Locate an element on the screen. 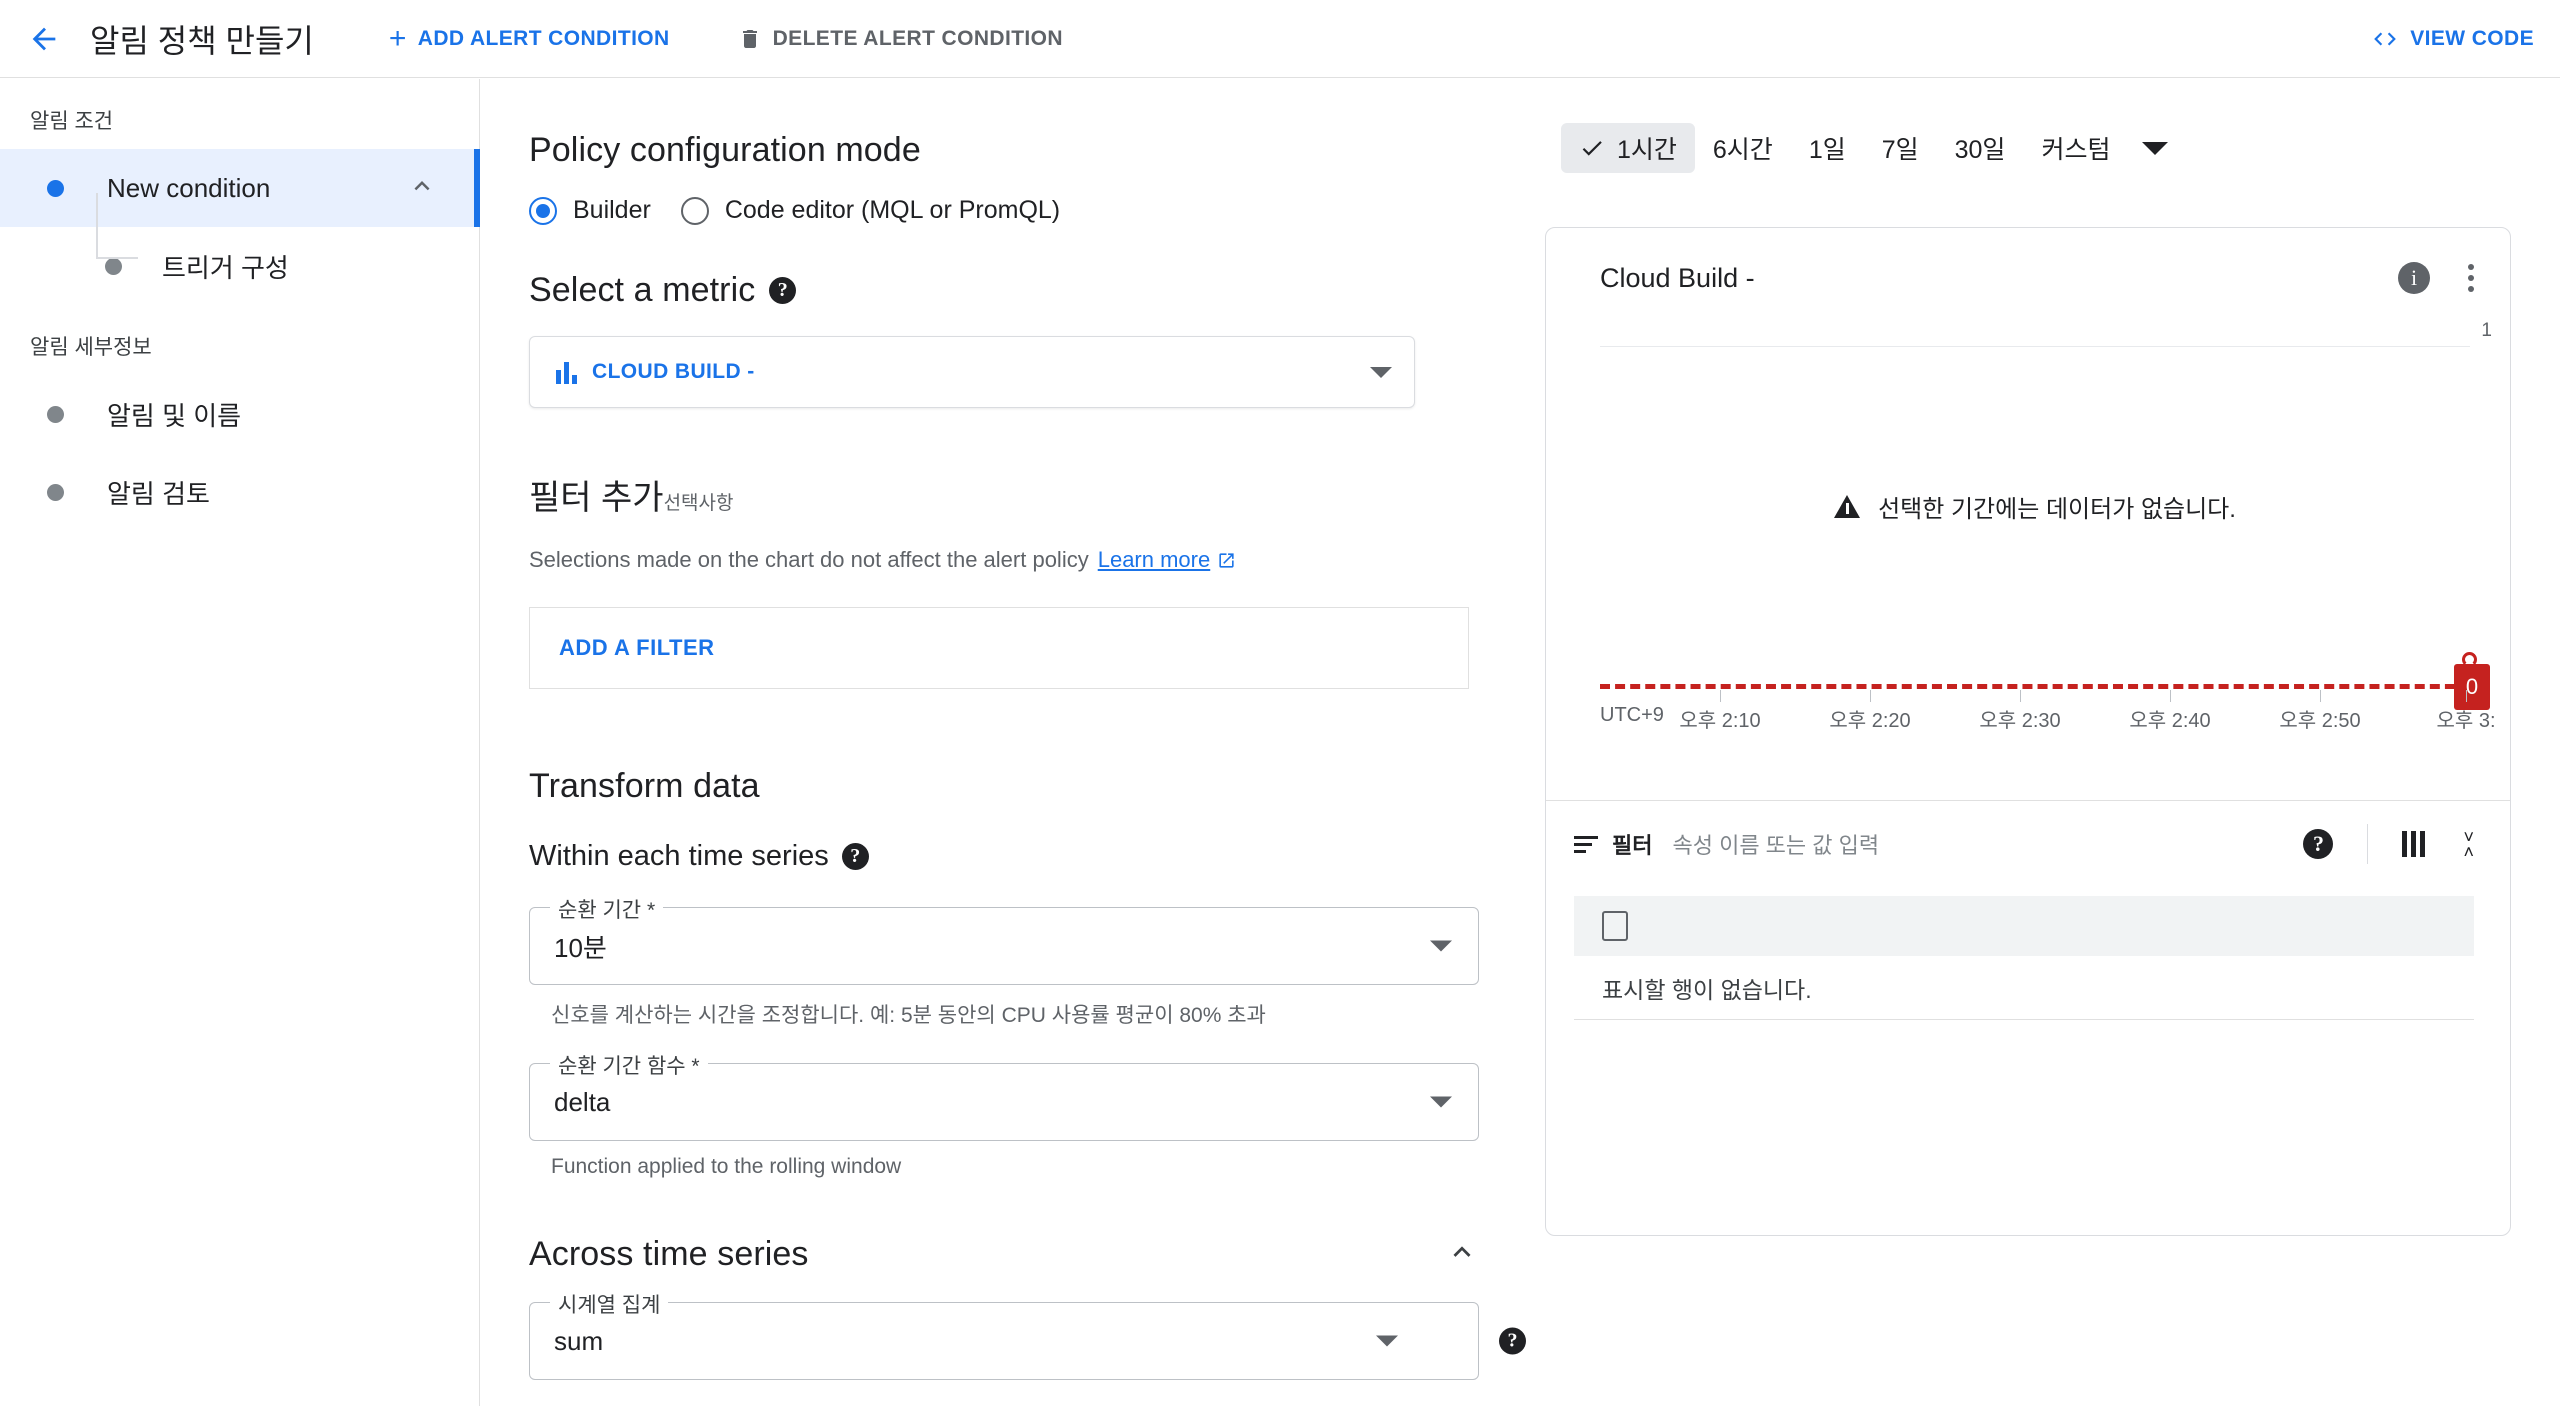 The width and height of the screenshot is (2560, 1406). rolling-window-function-select: 순환 기간 함수 * delta is located at coordinates (1004, 1095).